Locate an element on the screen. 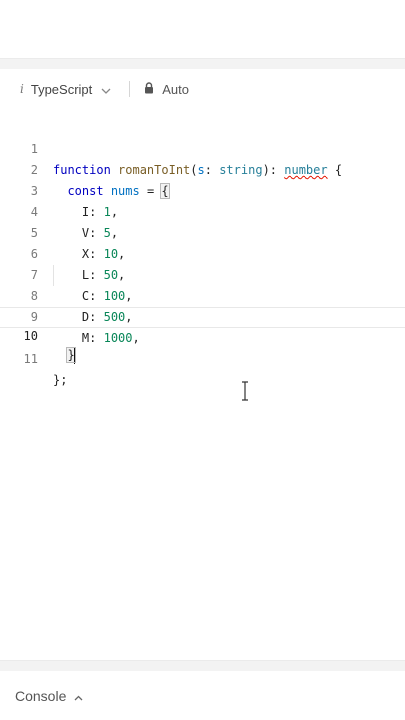  code-line-active: 10 } is located at coordinates (202, 335).